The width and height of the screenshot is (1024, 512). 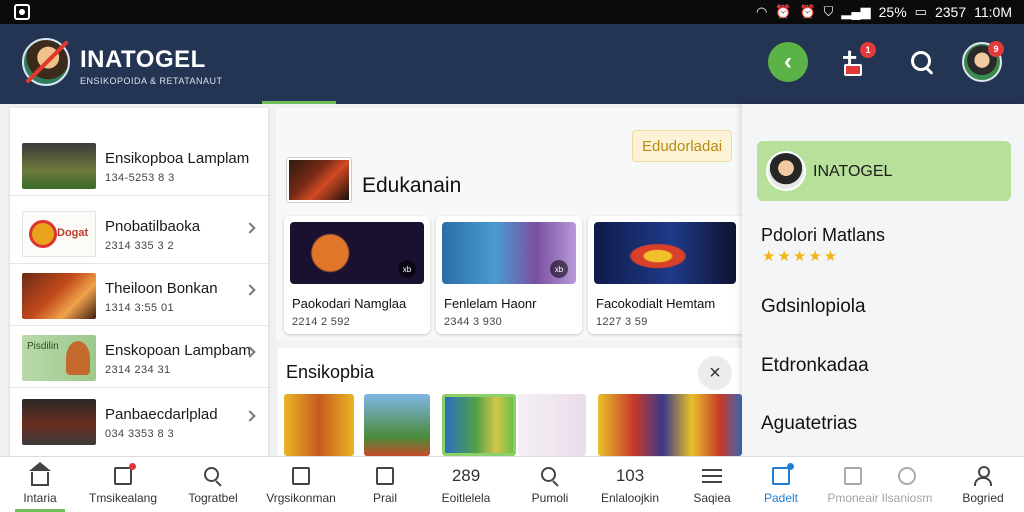 What do you see at coordinates (712, 484) in the screenshot?
I see `nav-item-menu: Saqiea` at bounding box center [712, 484].